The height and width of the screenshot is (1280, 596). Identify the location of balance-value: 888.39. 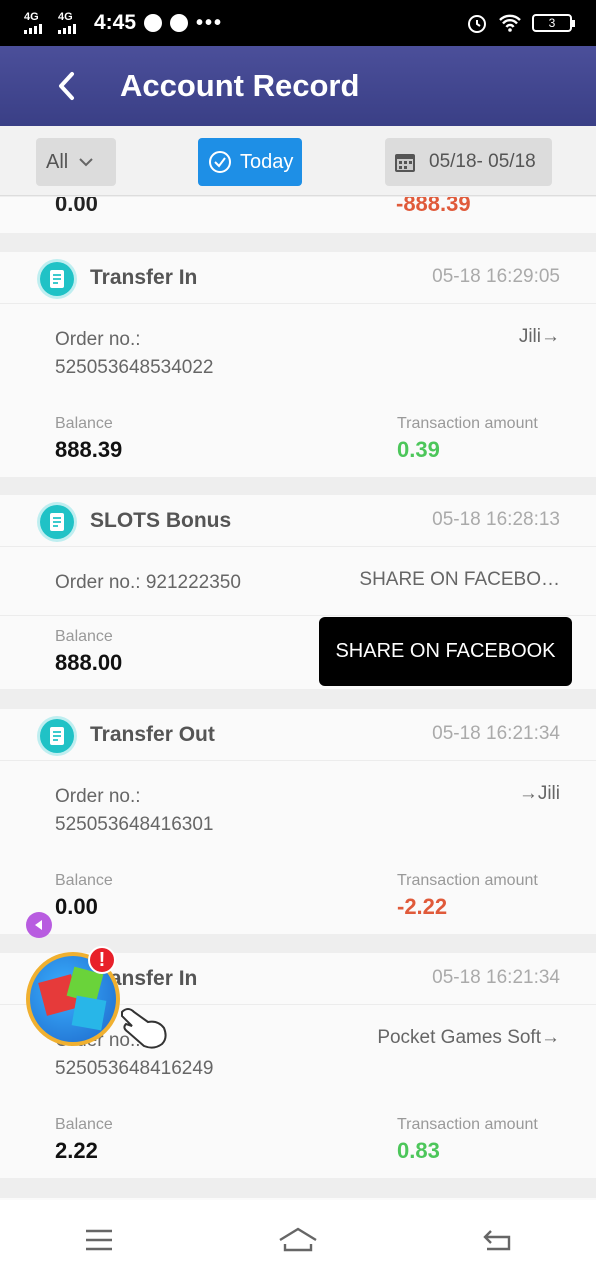
(89, 449).